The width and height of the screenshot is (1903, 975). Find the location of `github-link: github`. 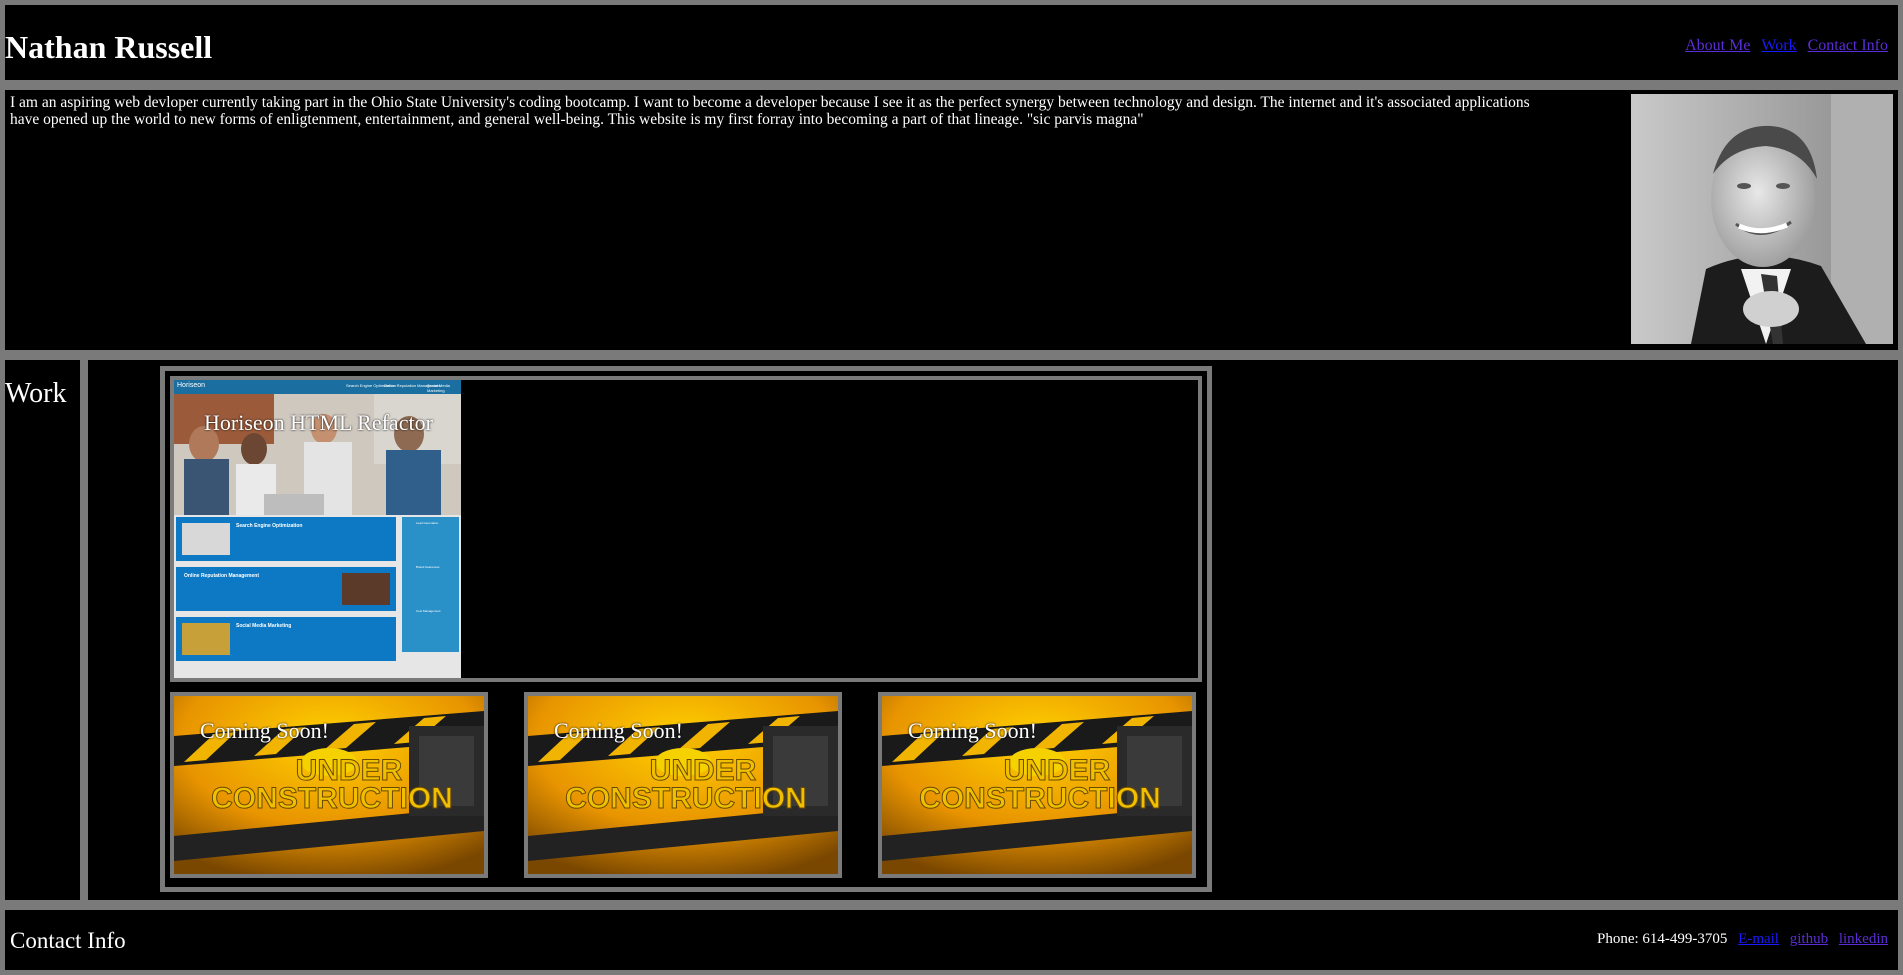

github-link: github is located at coordinates (1809, 939).